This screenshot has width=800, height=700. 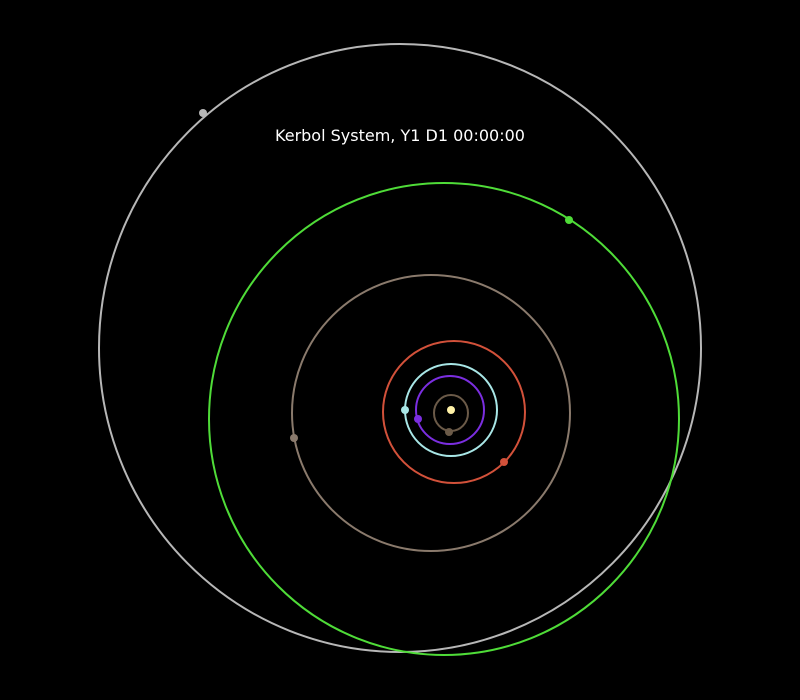 What do you see at coordinates (203, 113) in the screenshot?
I see `planet-eeloo` at bounding box center [203, 113].